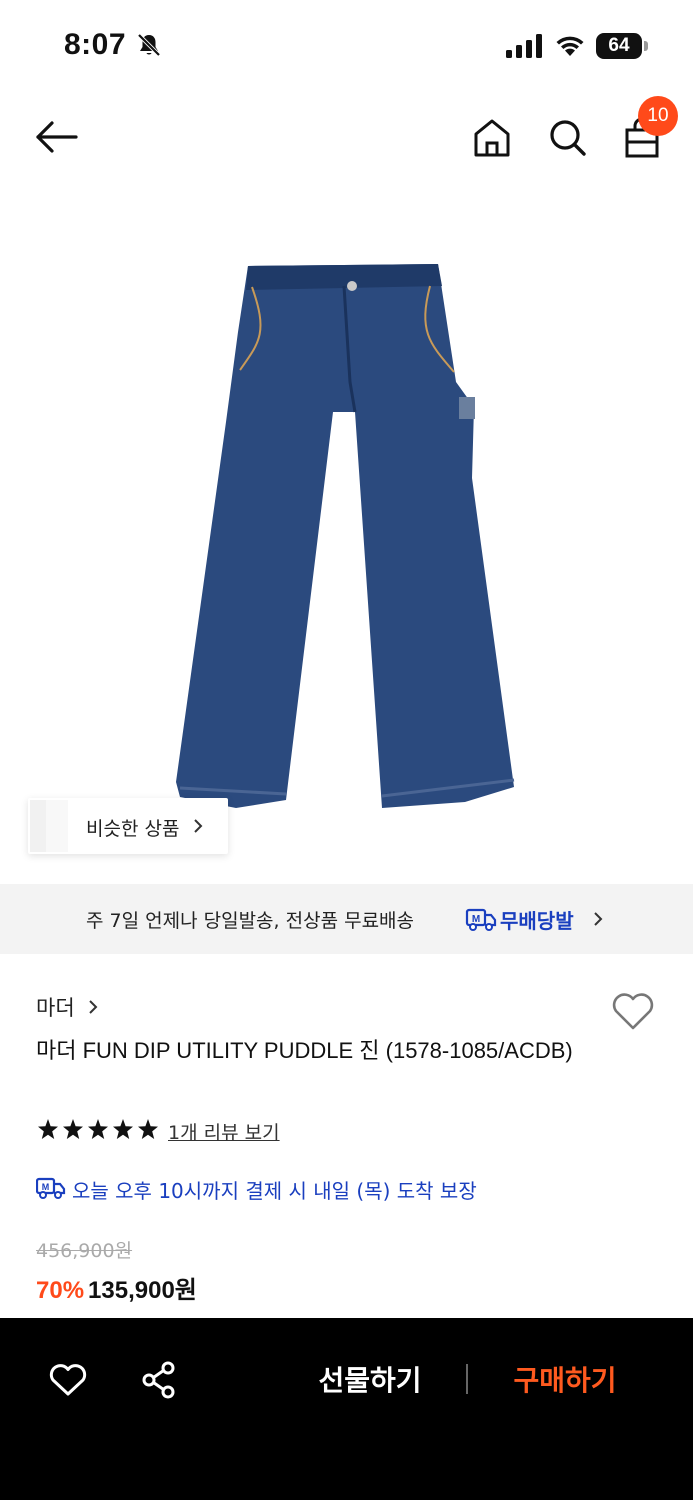  Describe the element at coordinates (55, 1008) in the screenshot. I see `brand-name: 마더` at that location.